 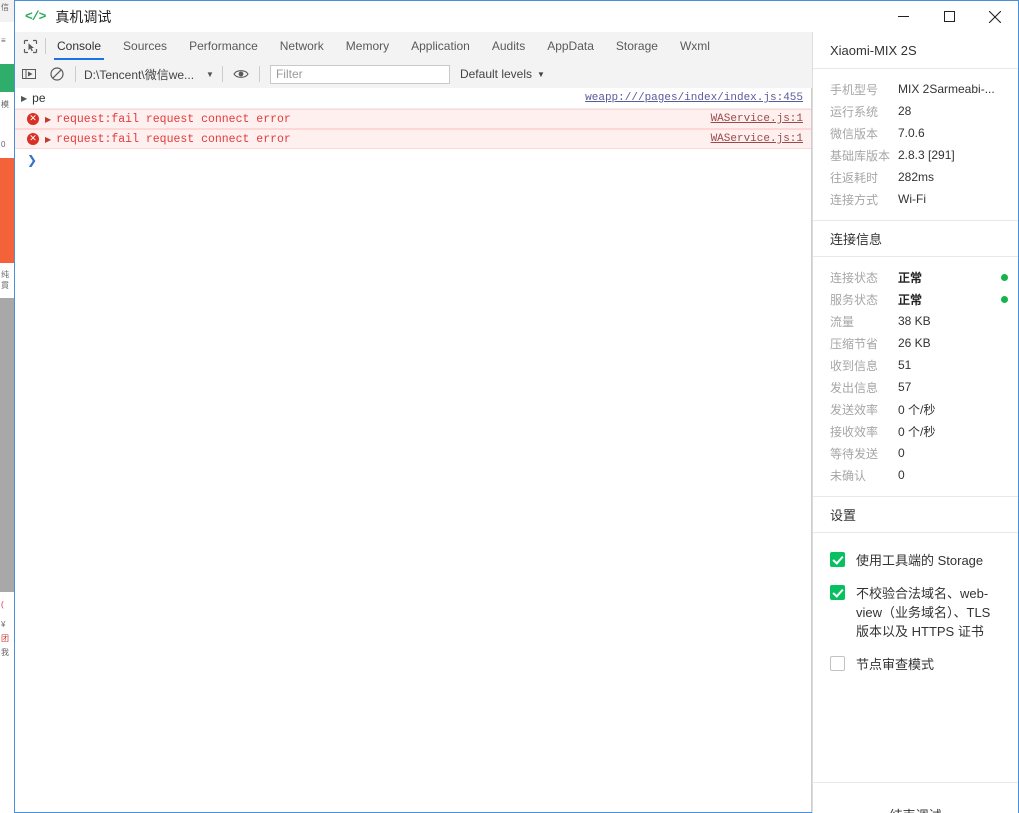 I want to click on setting-label: 不校验合法域名、web-view（业务域名）、TLS 版本以及 HTTPS 证书, so click(x=923, y=612).